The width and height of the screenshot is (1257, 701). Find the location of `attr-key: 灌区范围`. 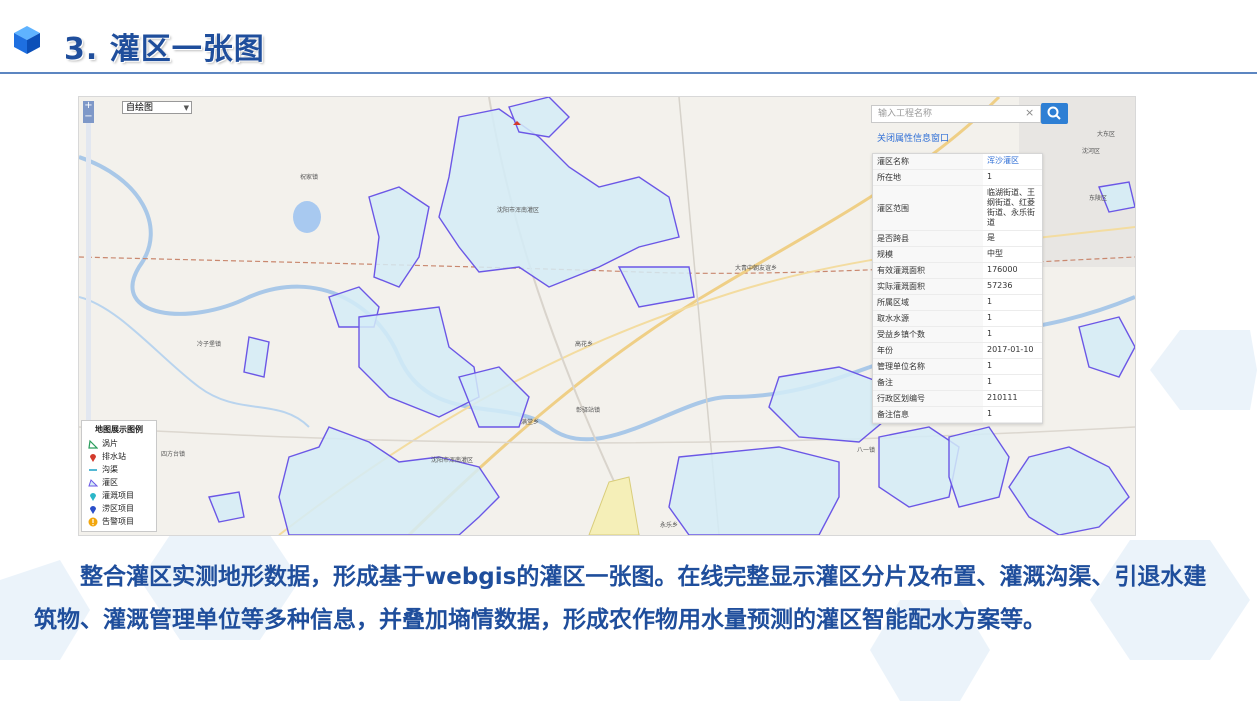

attr-key: 灌区范围 is located at coordinates (928, 208).